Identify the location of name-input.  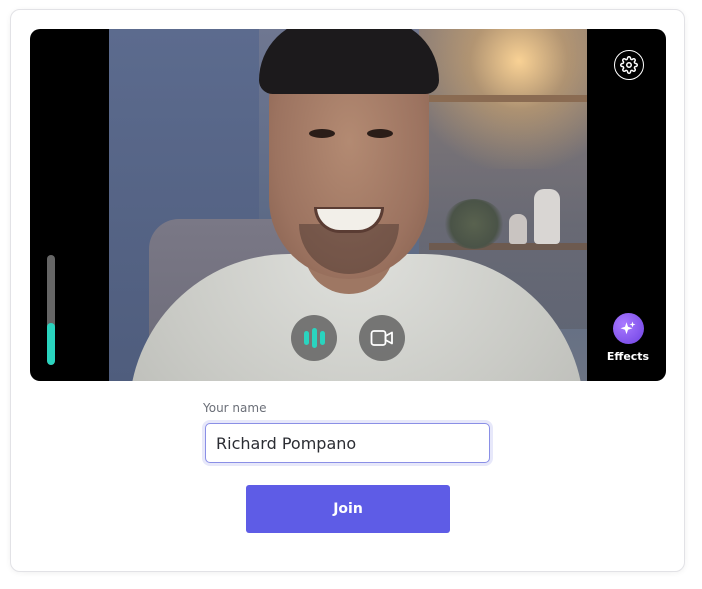
(347, 443).